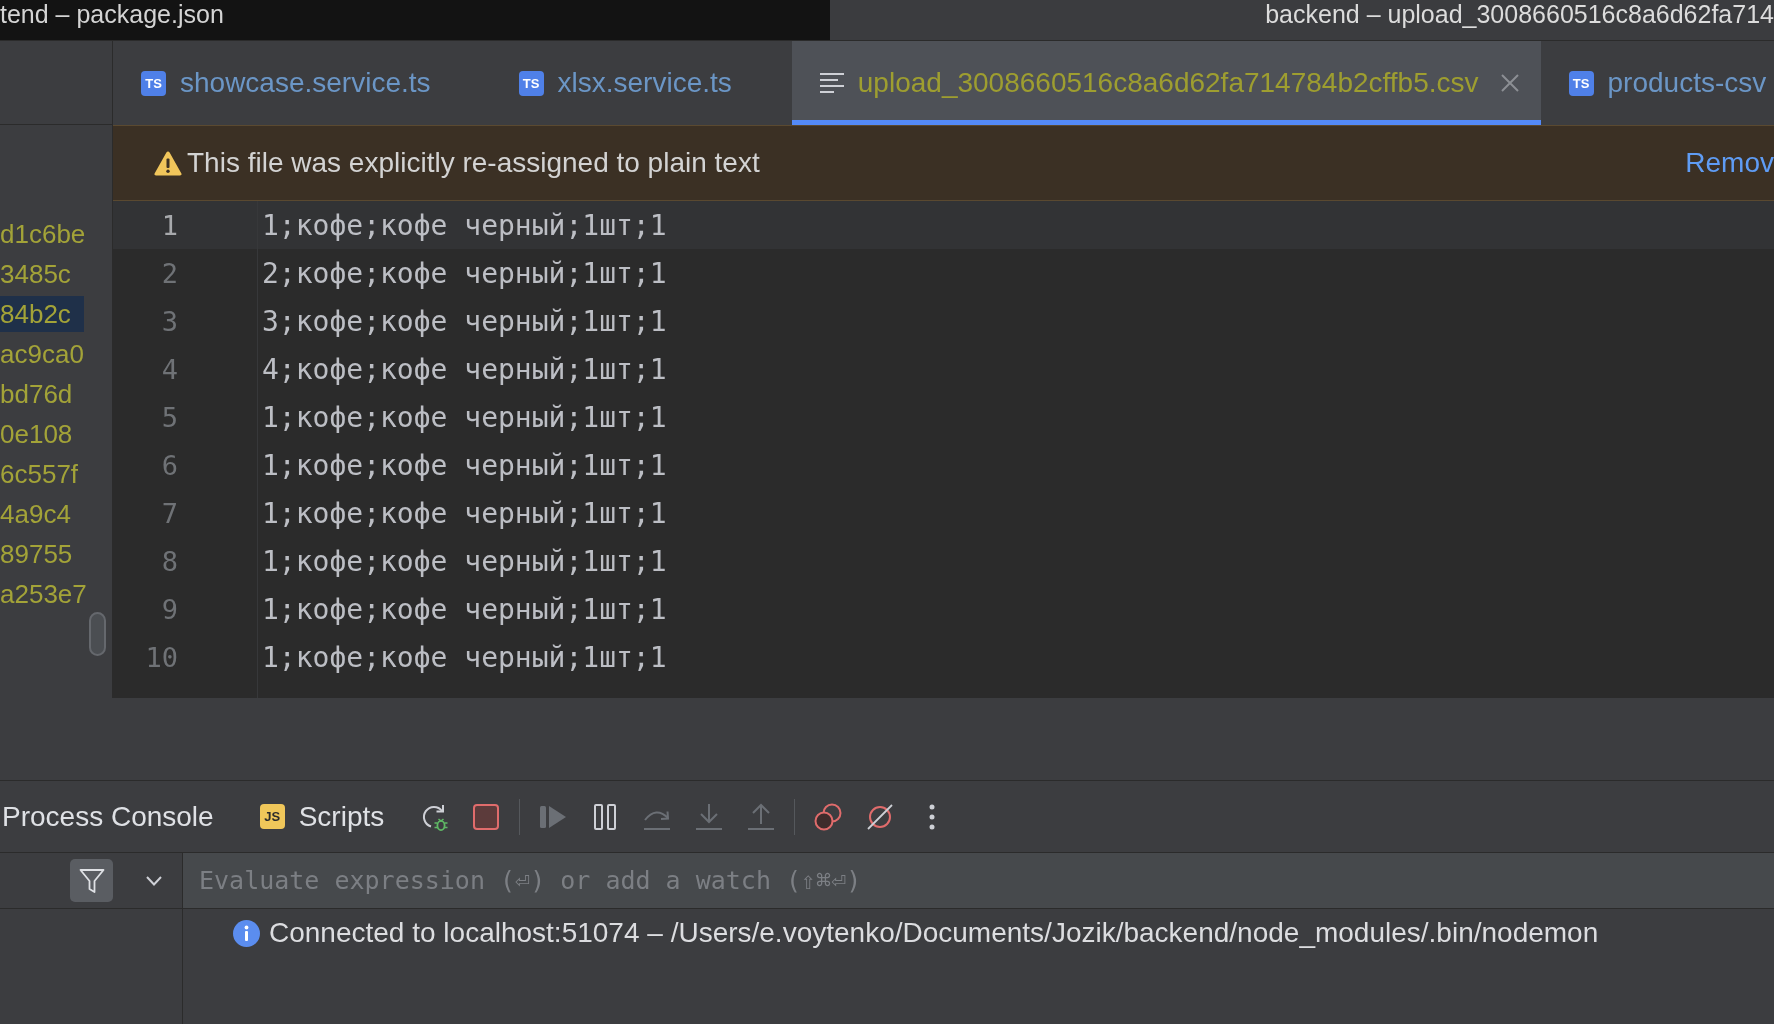 Image resolution: width=1774 pixels, height=1024 pixels. I want to click on tree-item: 4a9c4, so click(42, 514).